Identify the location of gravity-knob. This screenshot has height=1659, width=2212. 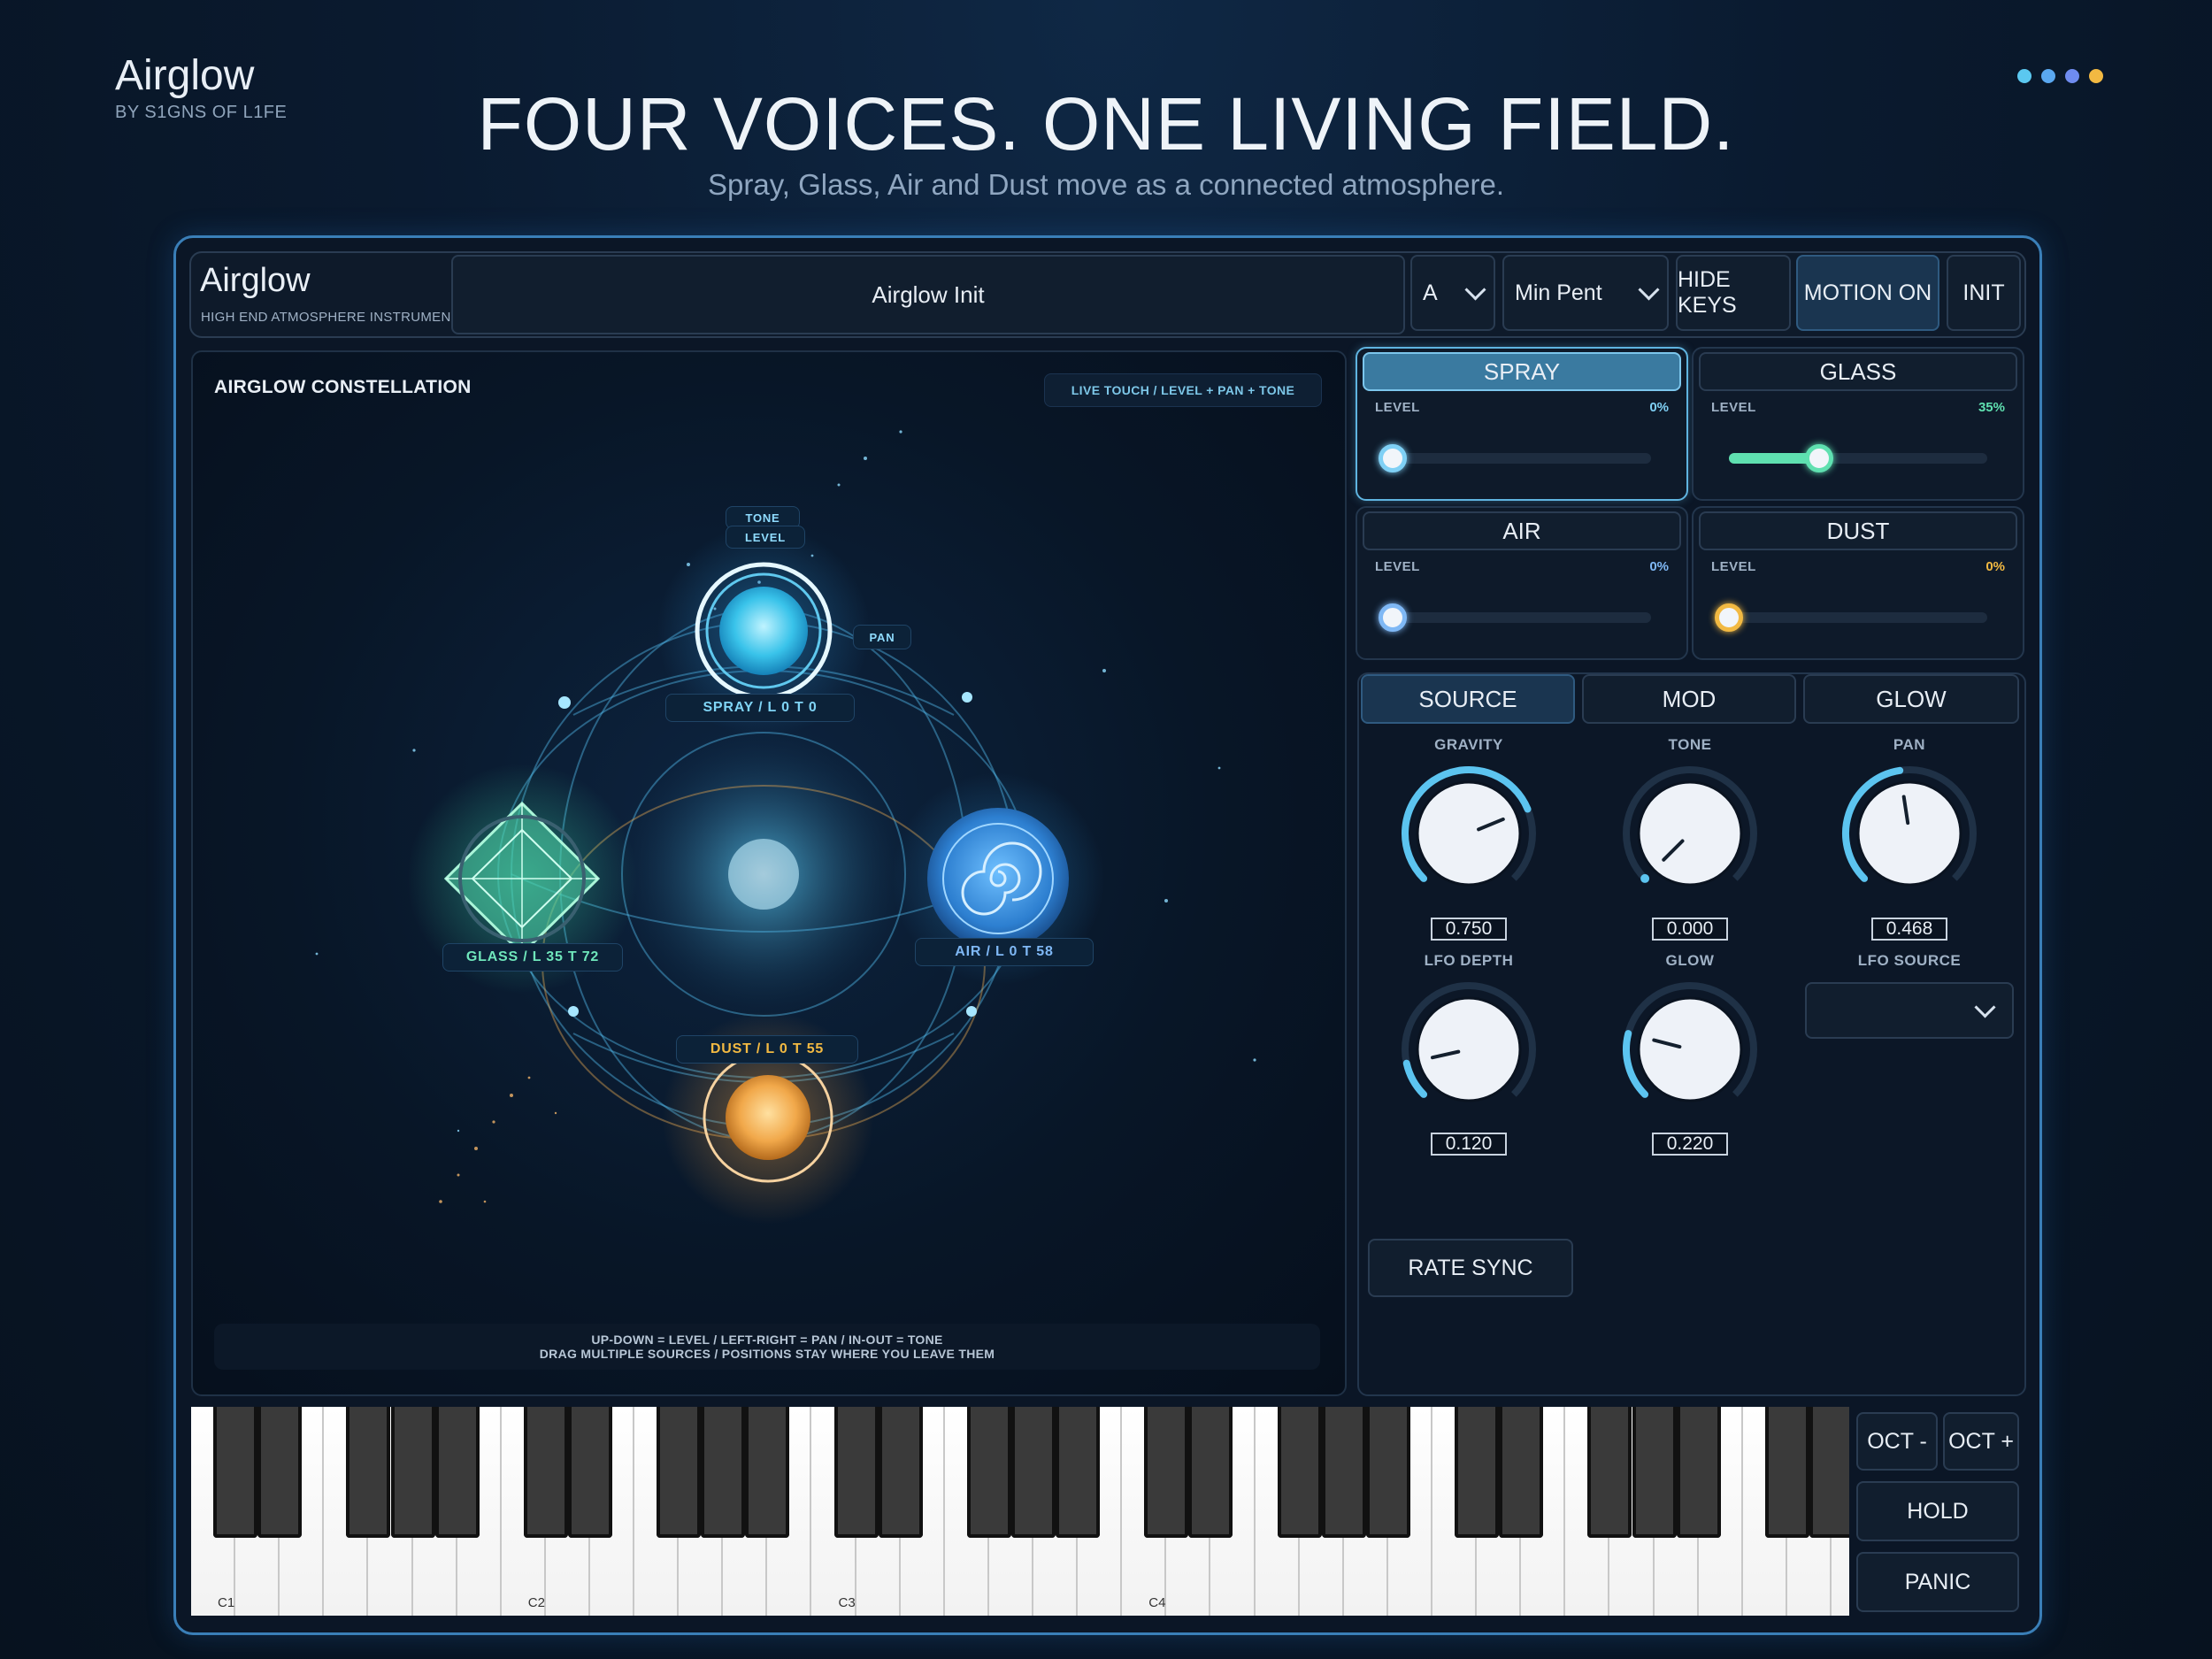
(1469, 834).